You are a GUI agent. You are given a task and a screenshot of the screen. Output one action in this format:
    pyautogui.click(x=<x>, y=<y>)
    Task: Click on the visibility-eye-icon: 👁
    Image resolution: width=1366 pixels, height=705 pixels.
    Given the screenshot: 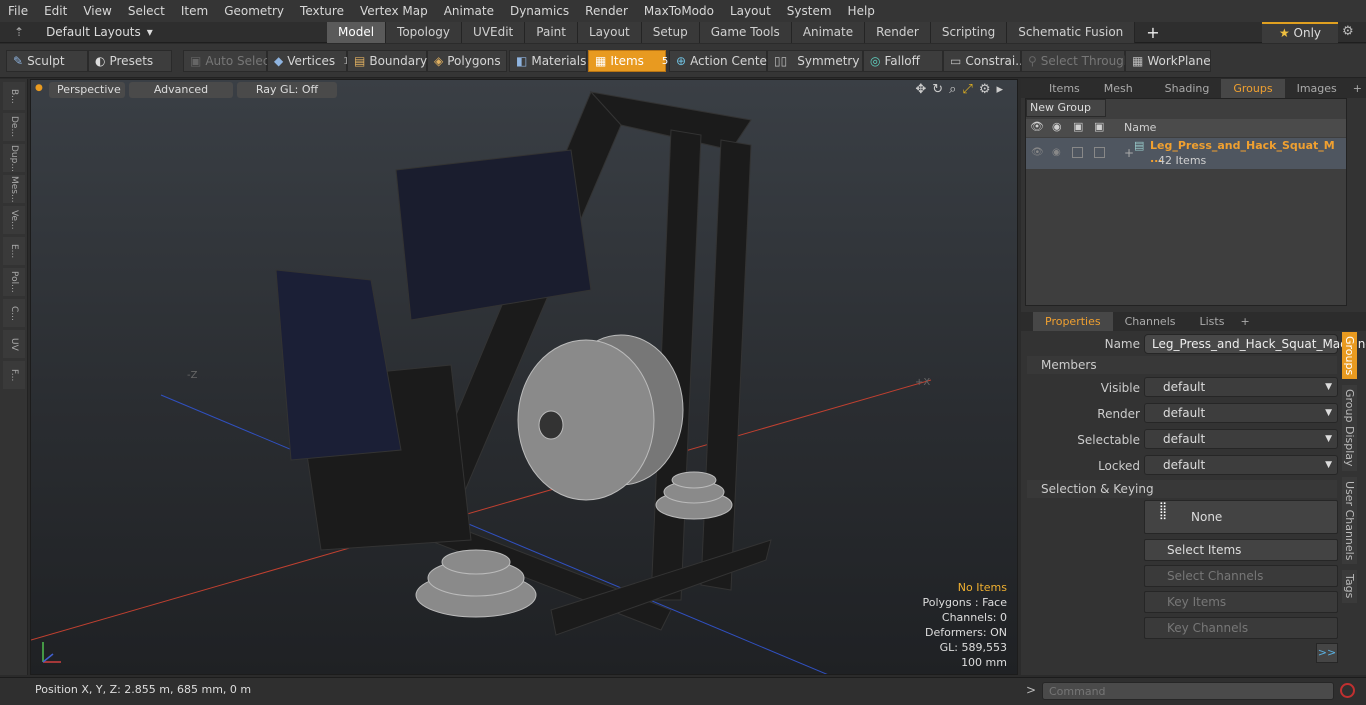 What is the action you would take?
    pyautogui.click(x=1037, y=126)
    